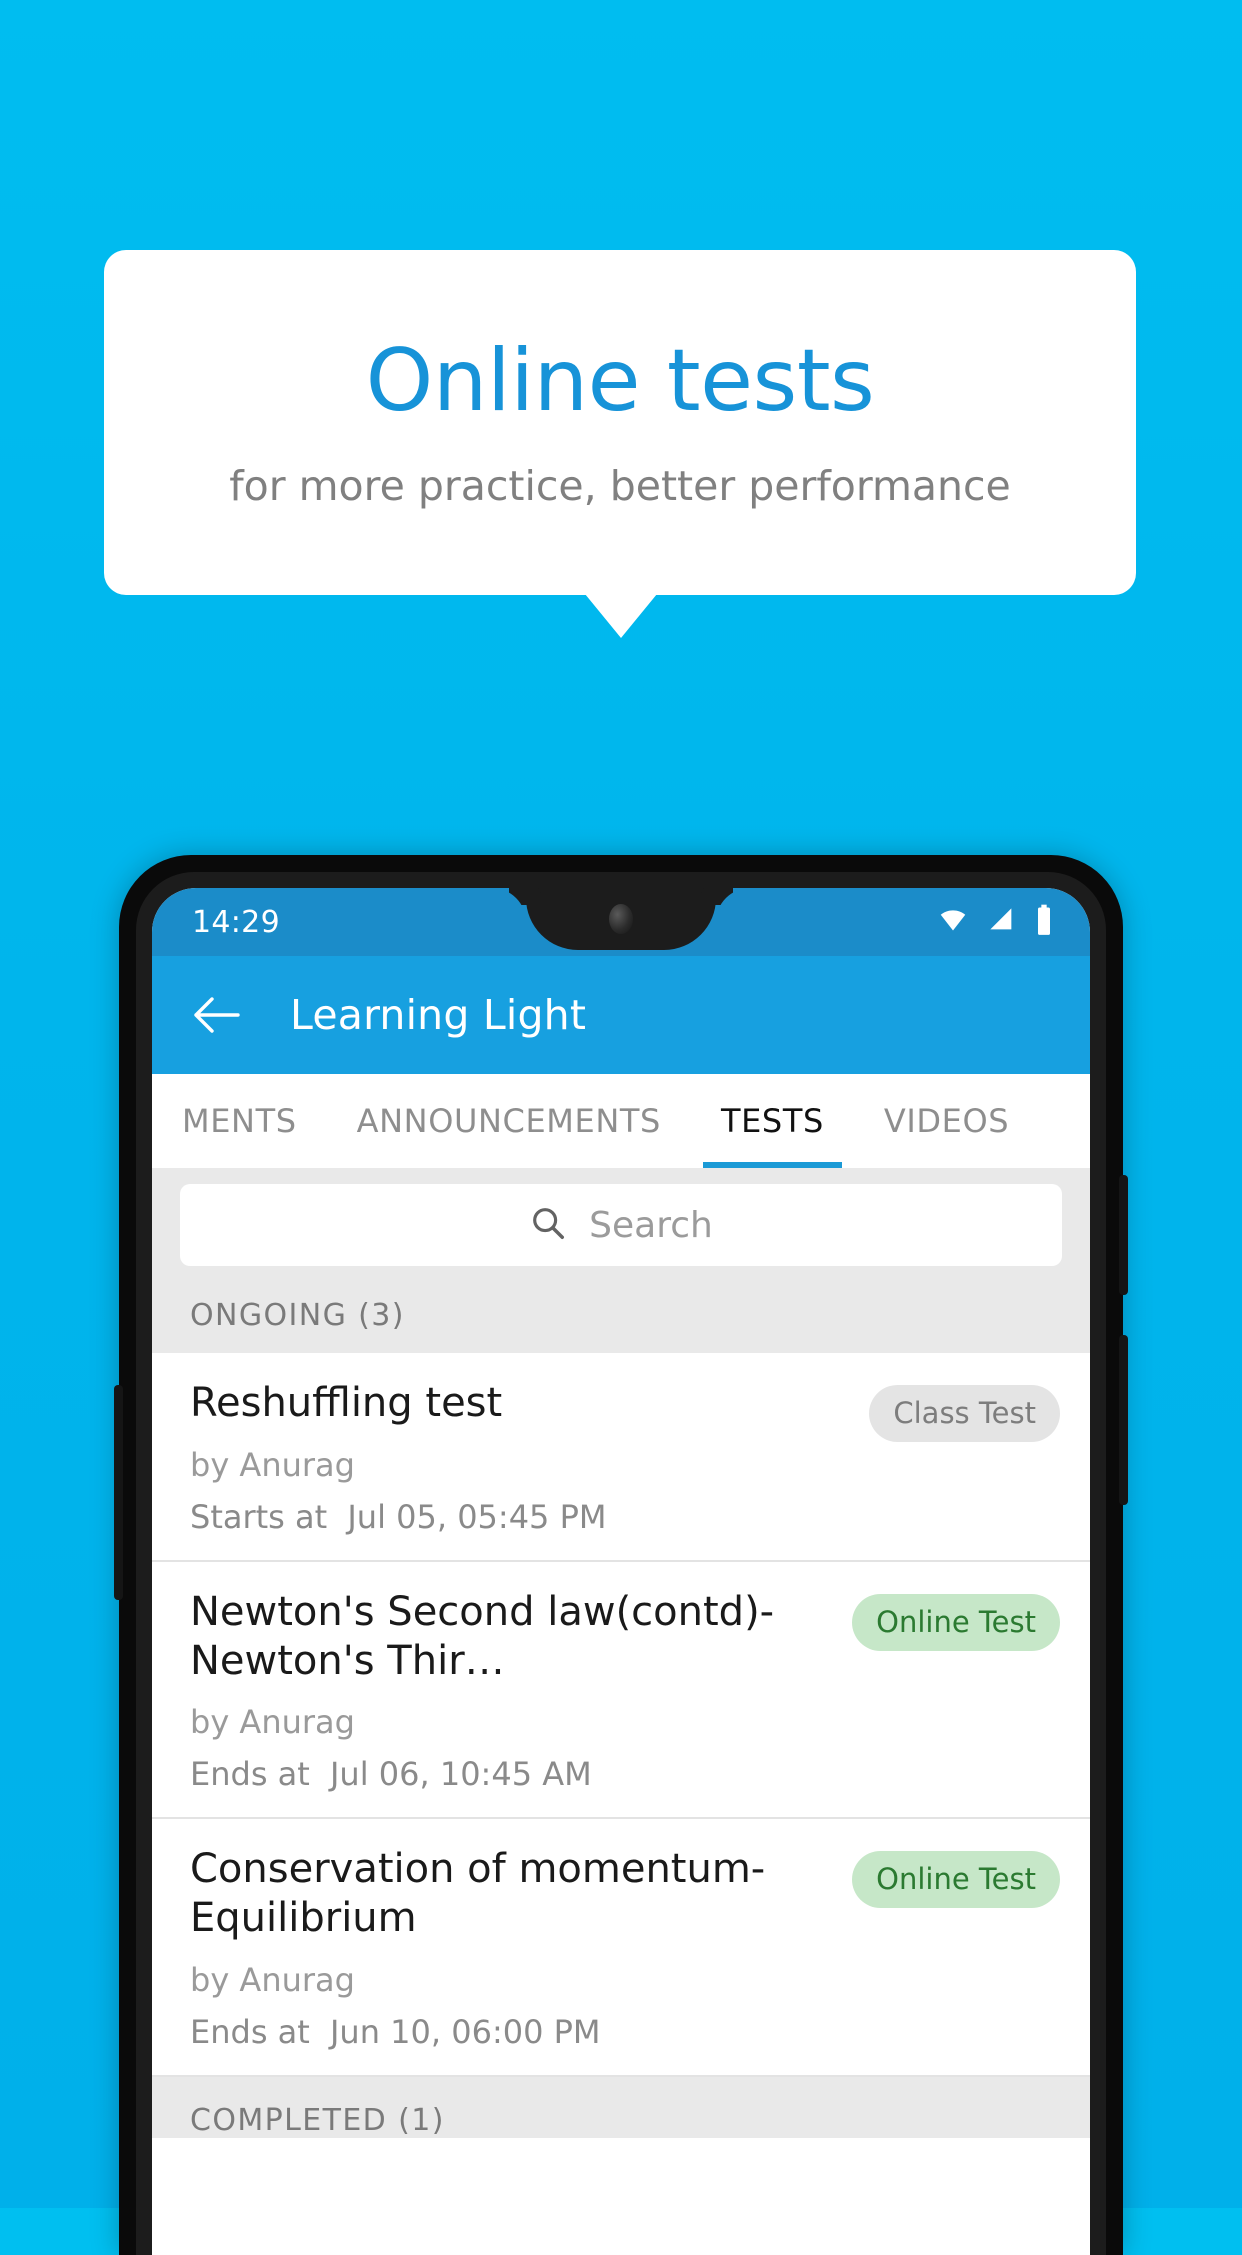 This screenshot has width=1242, height=2255. I want to click on volume-up-button, so click(1123, 1420).